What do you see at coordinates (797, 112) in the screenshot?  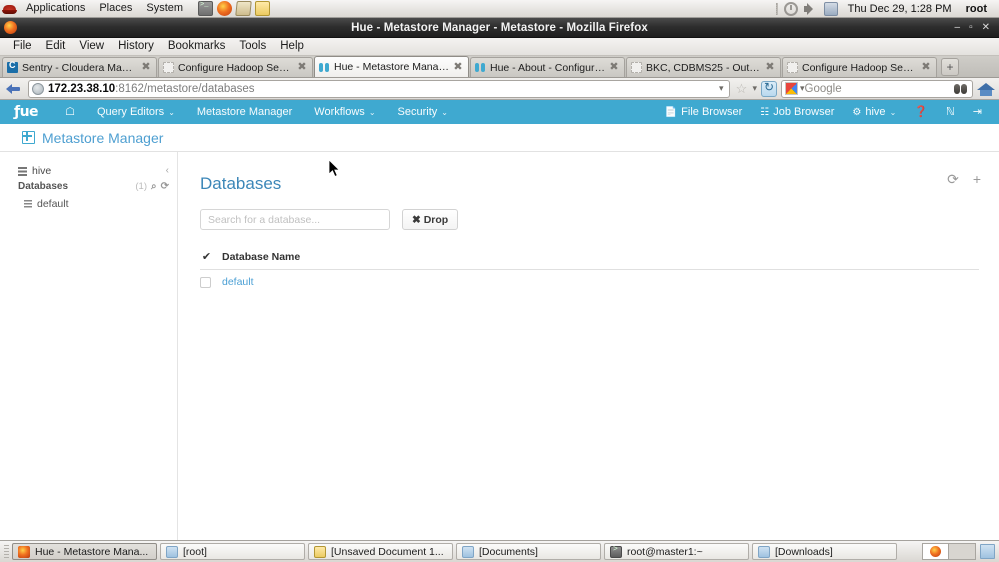 I see `nav-item-job-browser: ☷ Job Browser` at bounding box center [797, 112].